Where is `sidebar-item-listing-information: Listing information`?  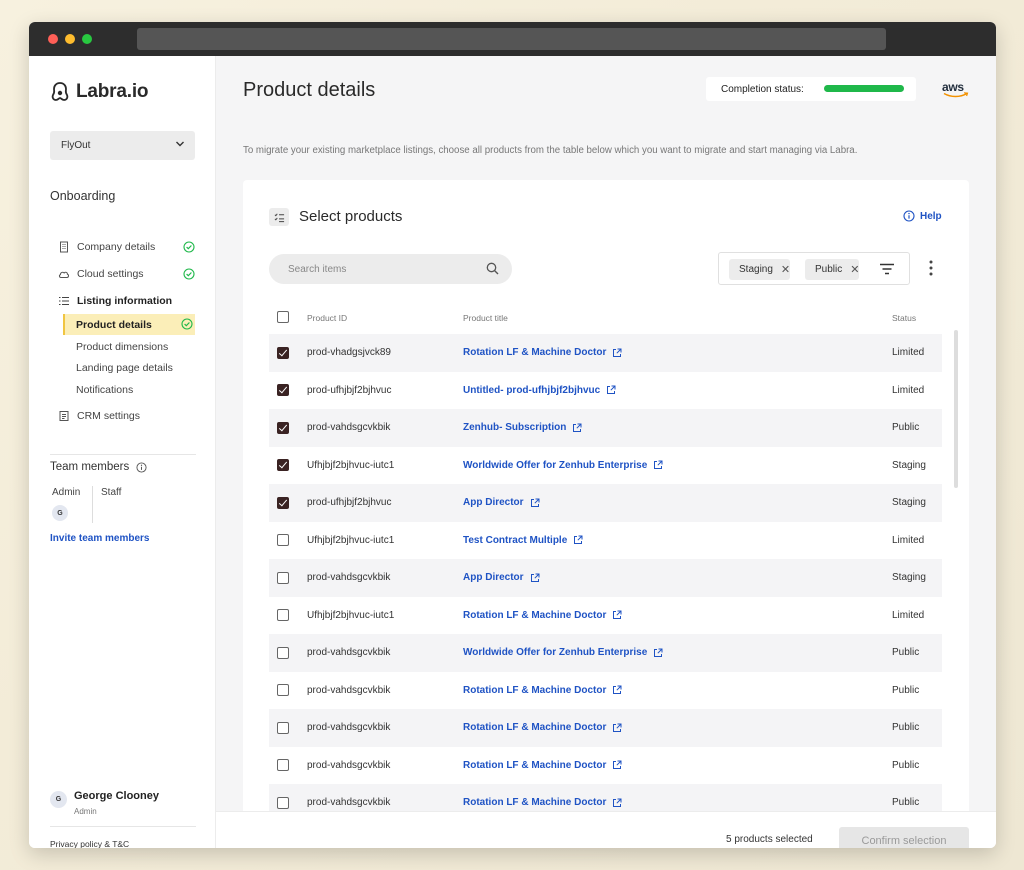 sidebar-item-listing-information: Listing information is located at coordinates (126, 301).